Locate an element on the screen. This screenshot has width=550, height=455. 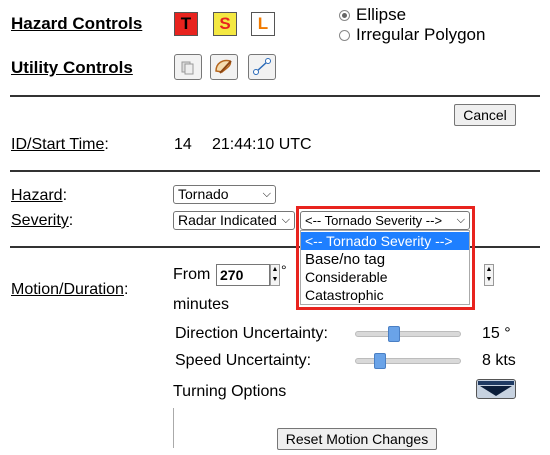
direction-uncertainty-thumb is located at coordinates (393, 334).